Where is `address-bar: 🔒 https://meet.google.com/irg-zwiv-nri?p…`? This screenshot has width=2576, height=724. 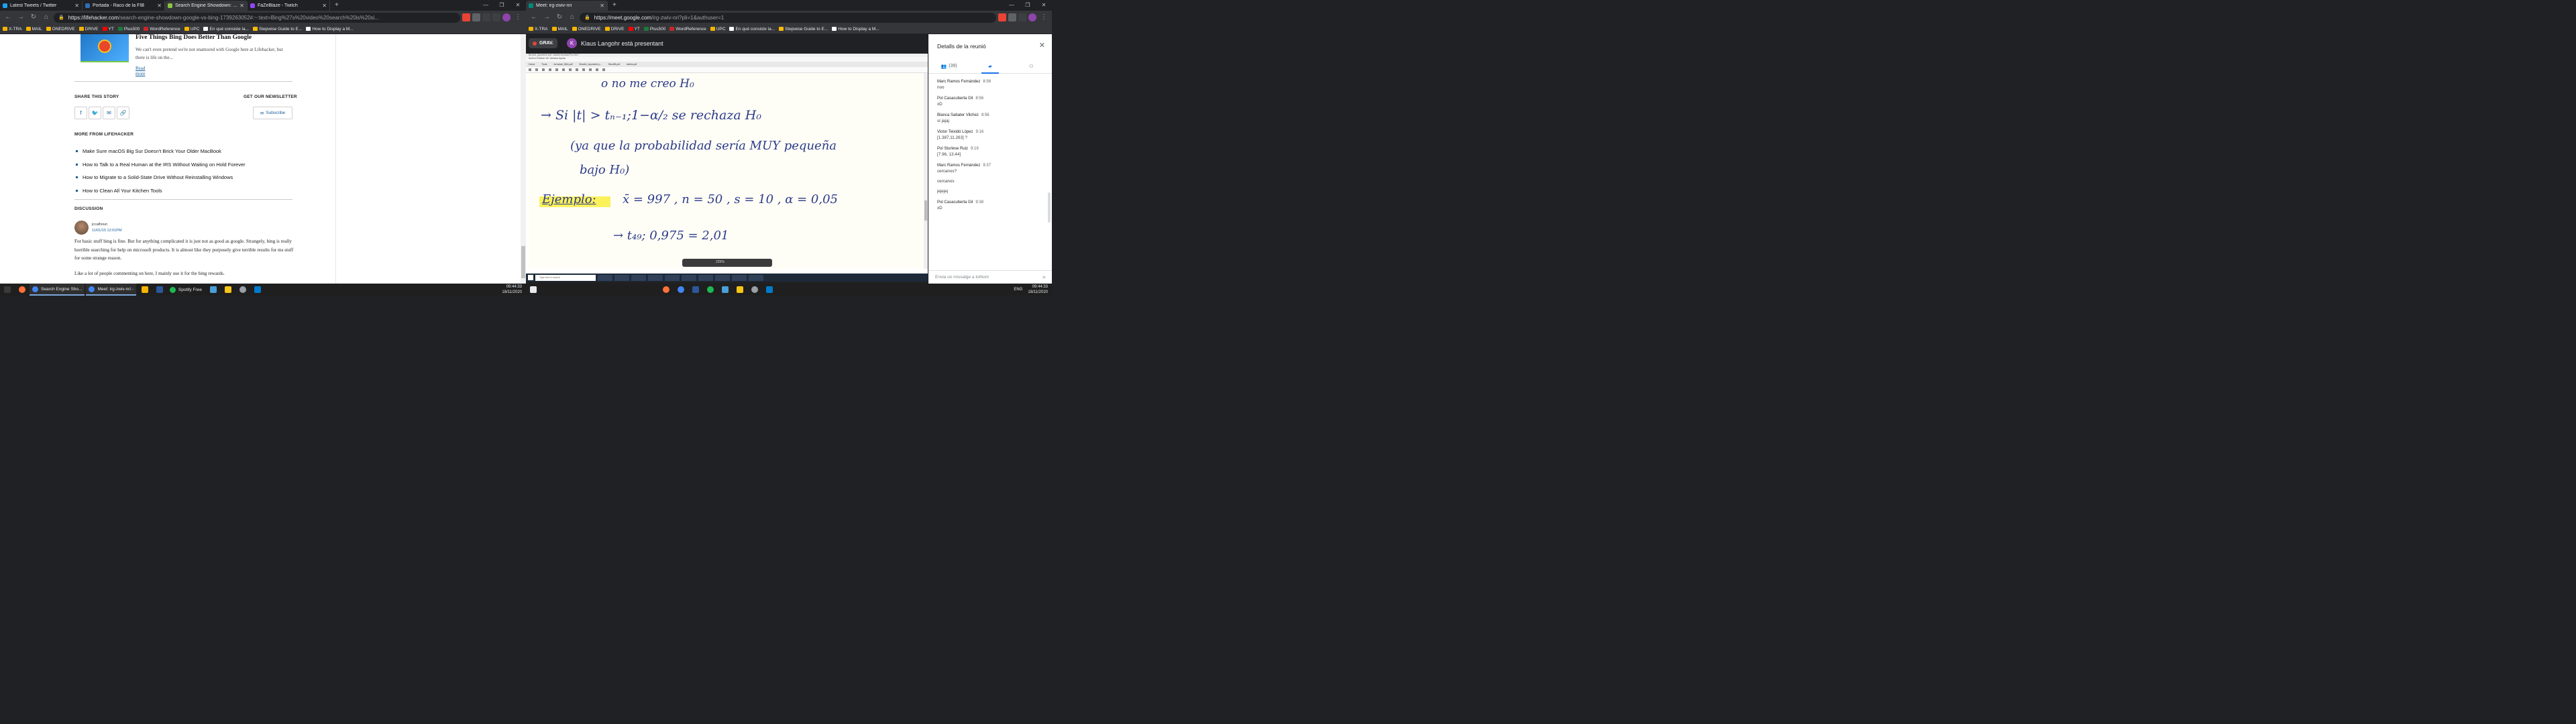
address-bar: 🔒 https://meet.google.com/irg-zwiv-nri?p… is located at coordinates (788, 17).